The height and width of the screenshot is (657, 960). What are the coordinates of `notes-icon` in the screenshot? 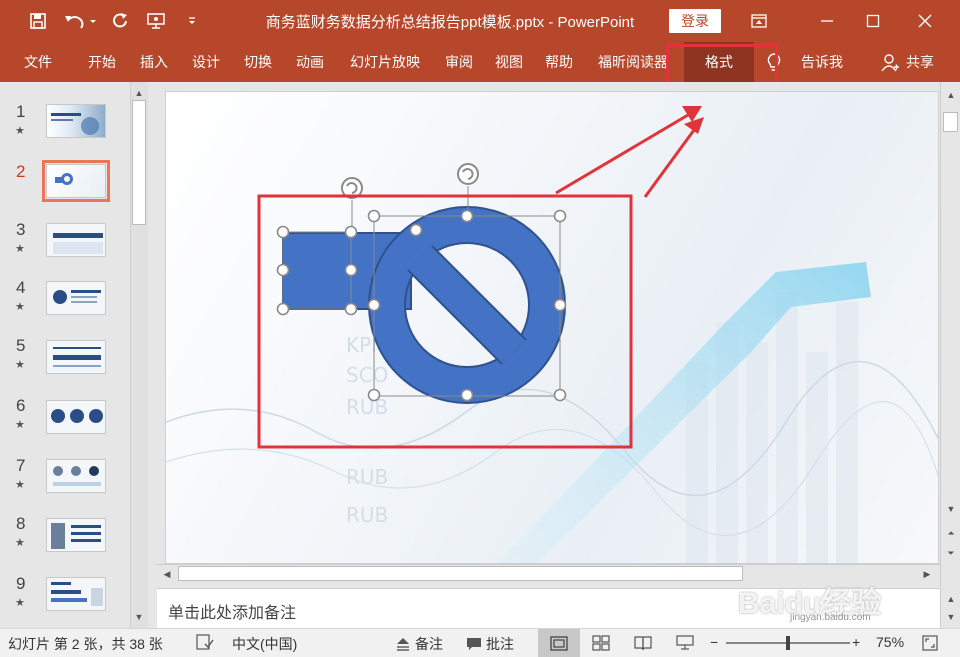 It's located at (403, 644).